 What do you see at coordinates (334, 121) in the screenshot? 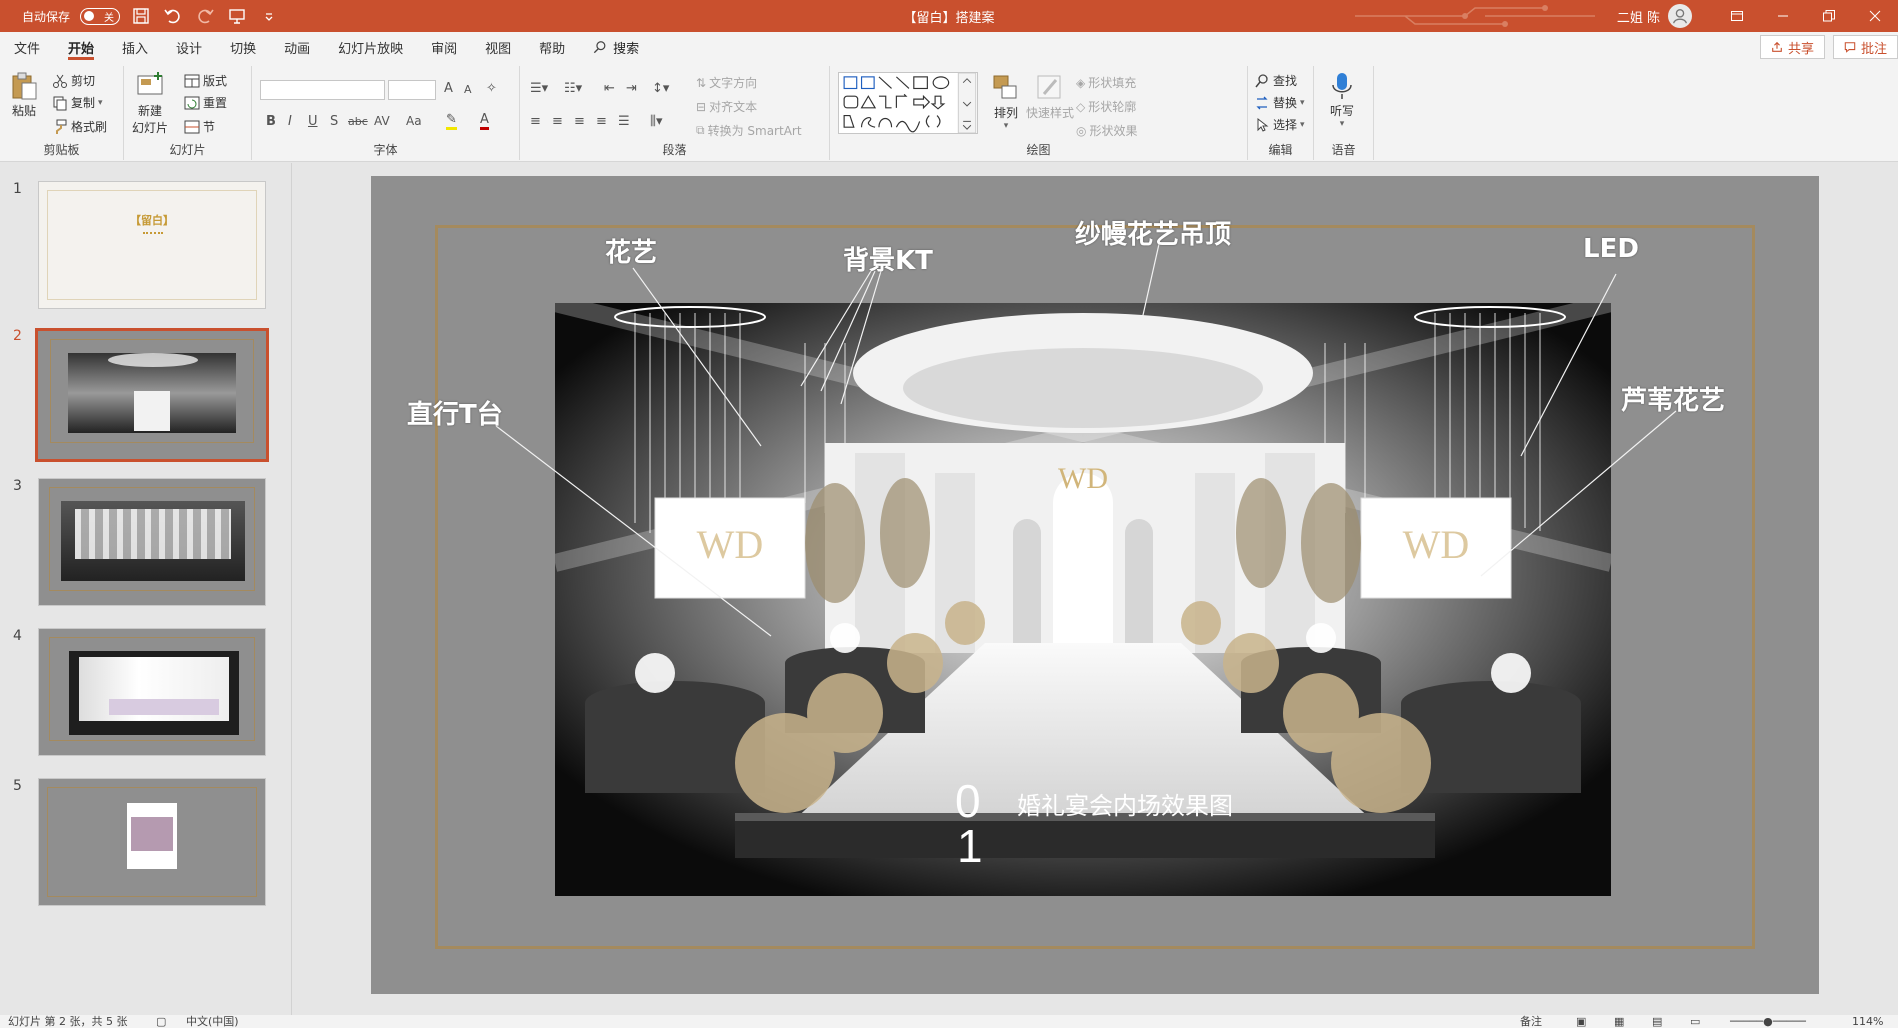
I see `shadow-button: S` at bounding box center [334, 121].